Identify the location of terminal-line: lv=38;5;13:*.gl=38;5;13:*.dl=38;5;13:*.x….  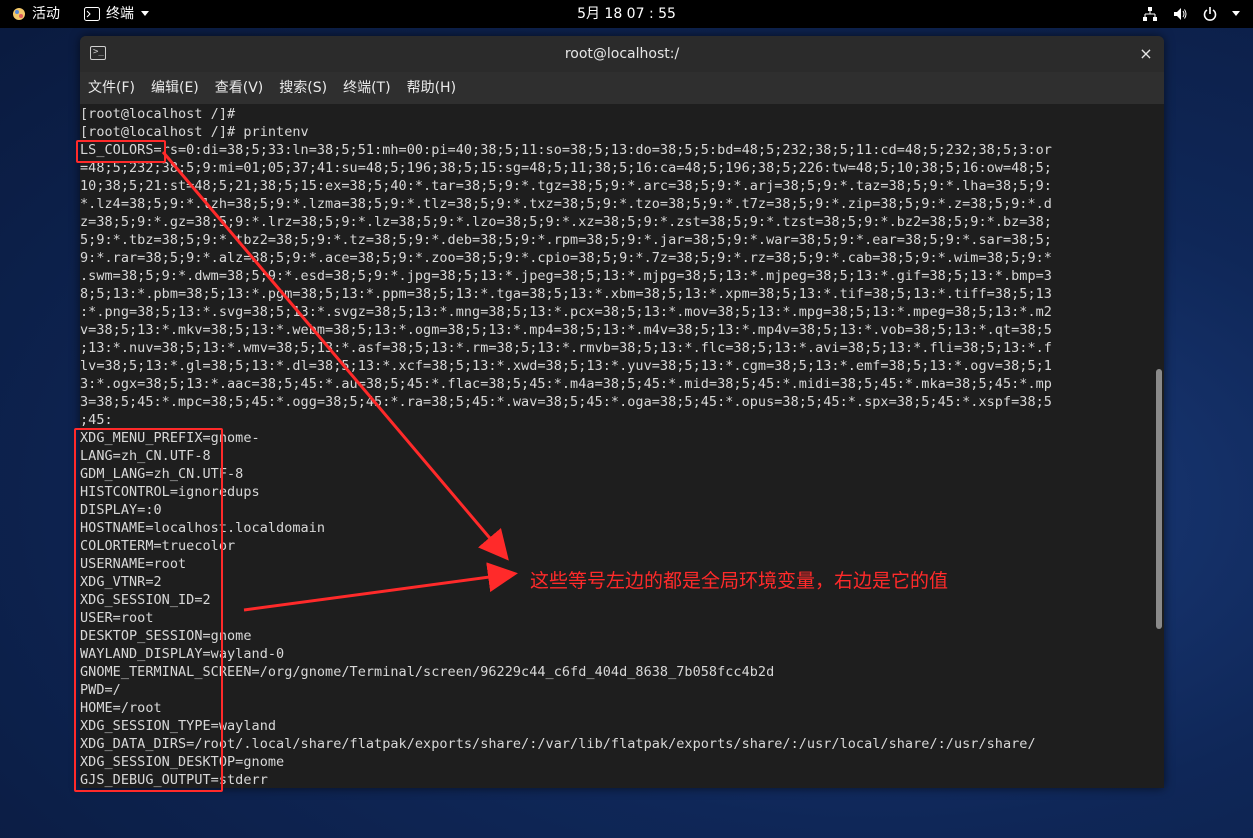
(566, 366).